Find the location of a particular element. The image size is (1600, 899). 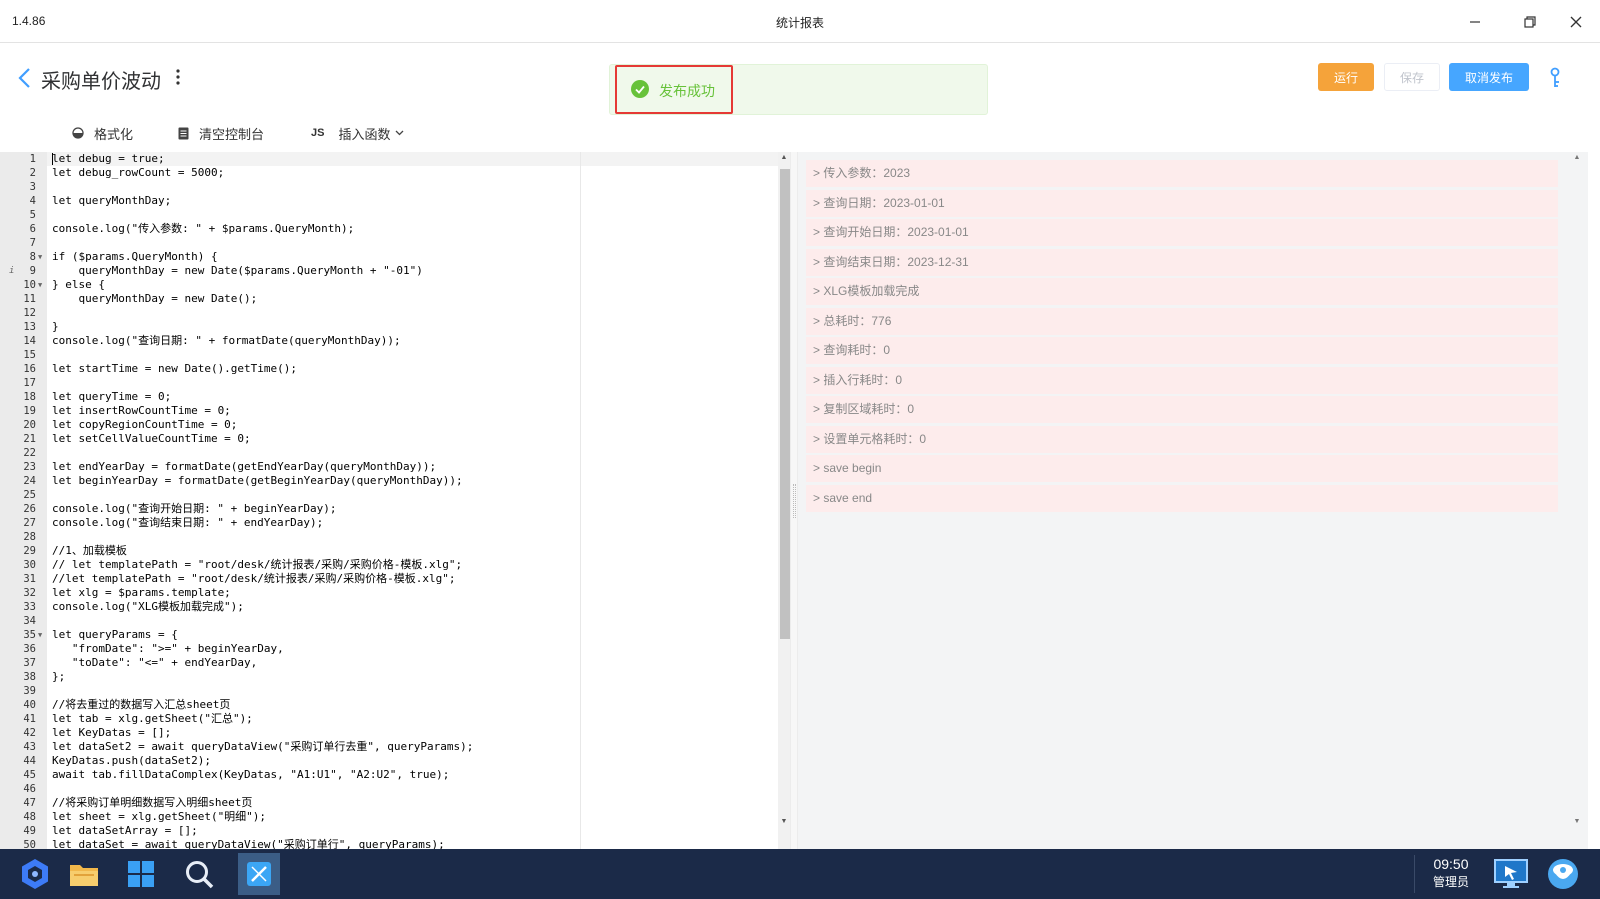

code-line: 40 //将去重过的数据写入汇总sheet页 is located at coordinates (389, 705).